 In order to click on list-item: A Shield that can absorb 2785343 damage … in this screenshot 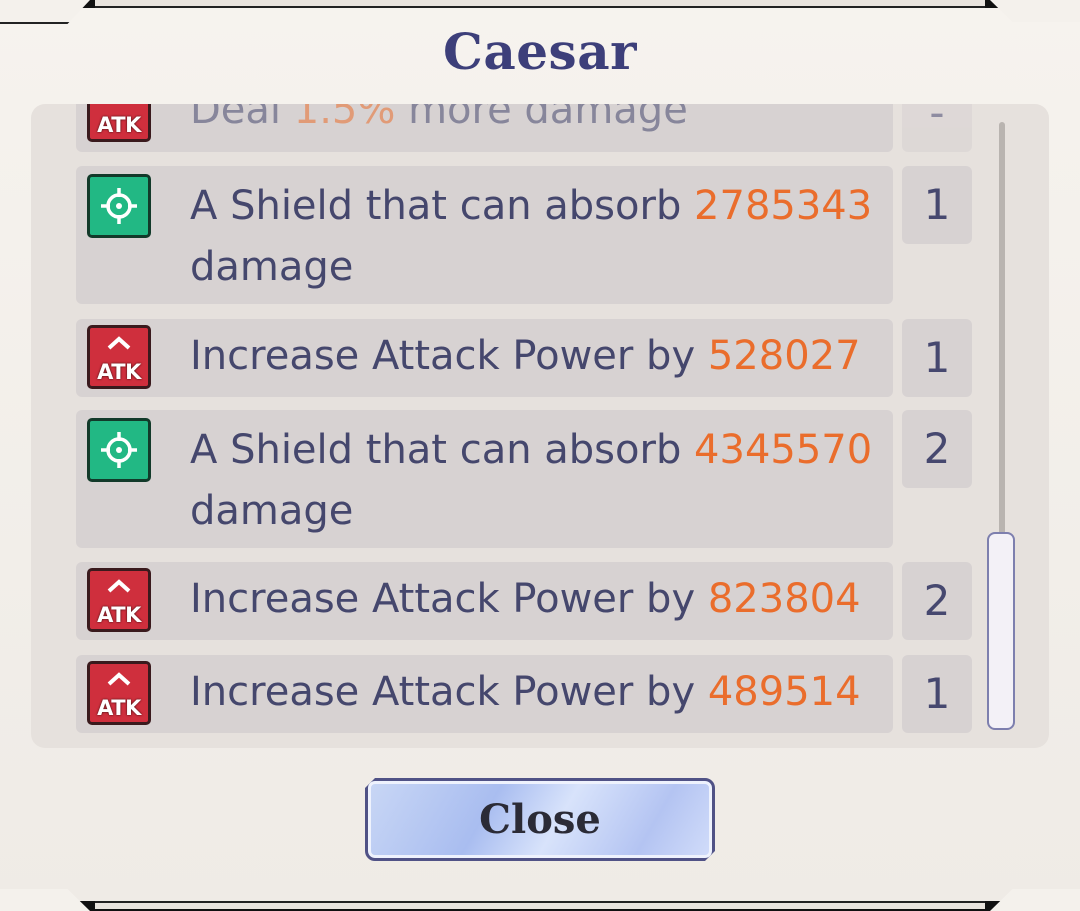, I will do `click(524, 235)`.